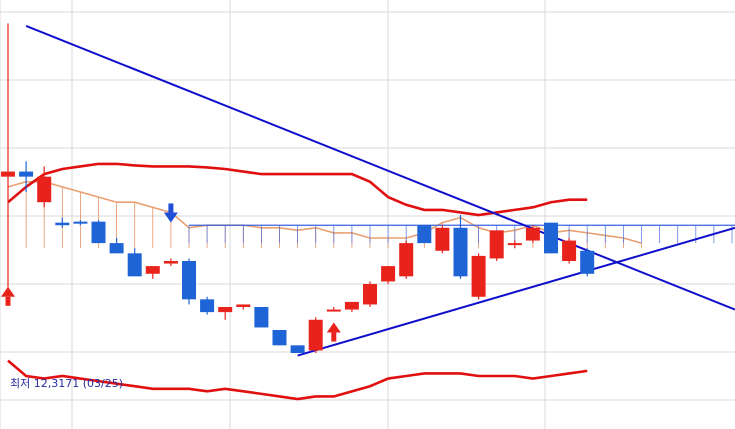 The height and width of the screenshot is (429, 735). What do you see at coordinates (297, 189) in the screenshot?
I see `bollinger-upper` at bounding box center [297, 189].